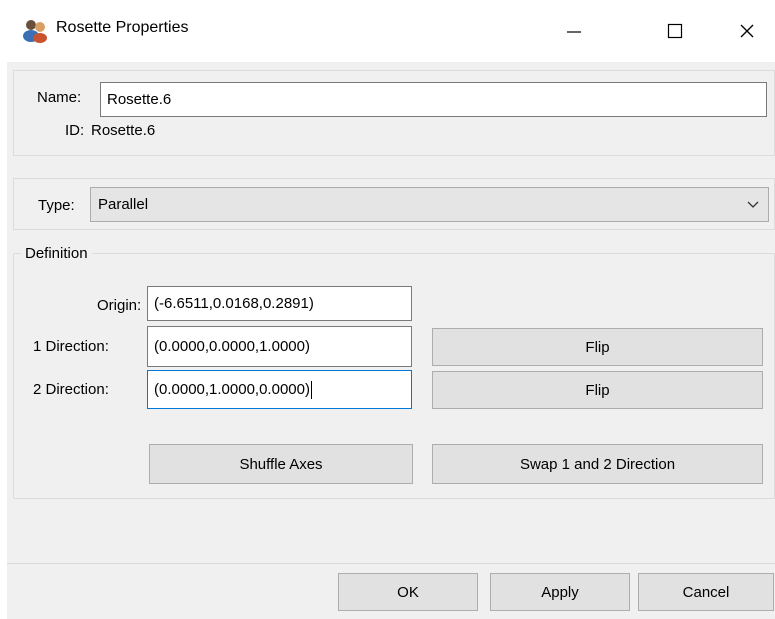 This screenshot has height=619, width=775. Describe the element at coordinates (56, 205) in the screenshot. I see `type-label: Type:` at that location.